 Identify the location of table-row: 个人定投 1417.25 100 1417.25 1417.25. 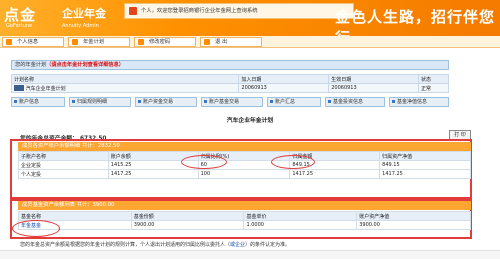
(244, 174).